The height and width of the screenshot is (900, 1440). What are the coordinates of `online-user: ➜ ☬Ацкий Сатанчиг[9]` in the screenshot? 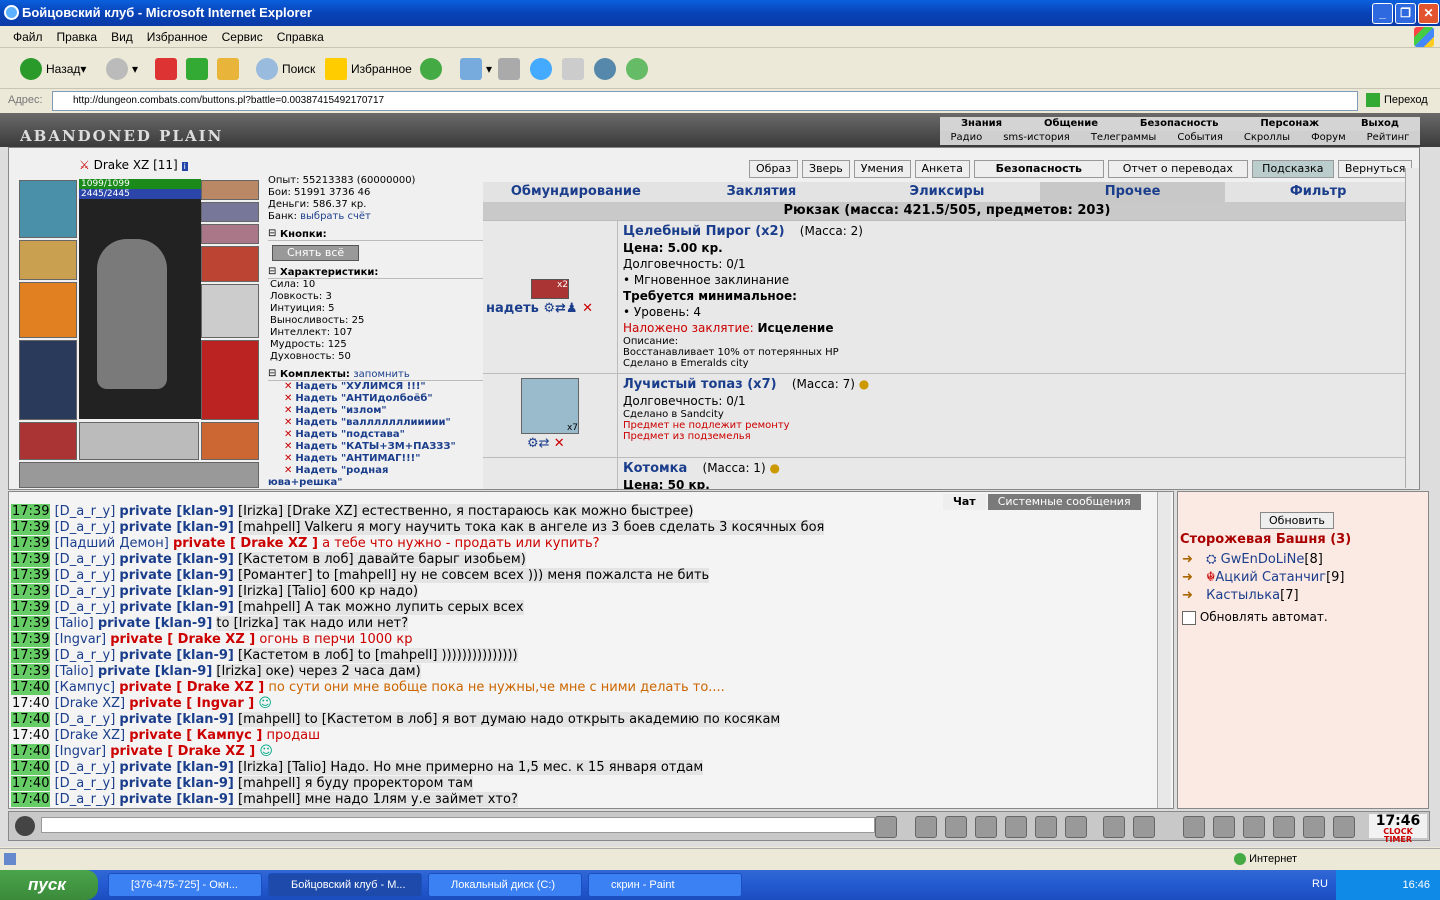 It's located at (1263, 577).